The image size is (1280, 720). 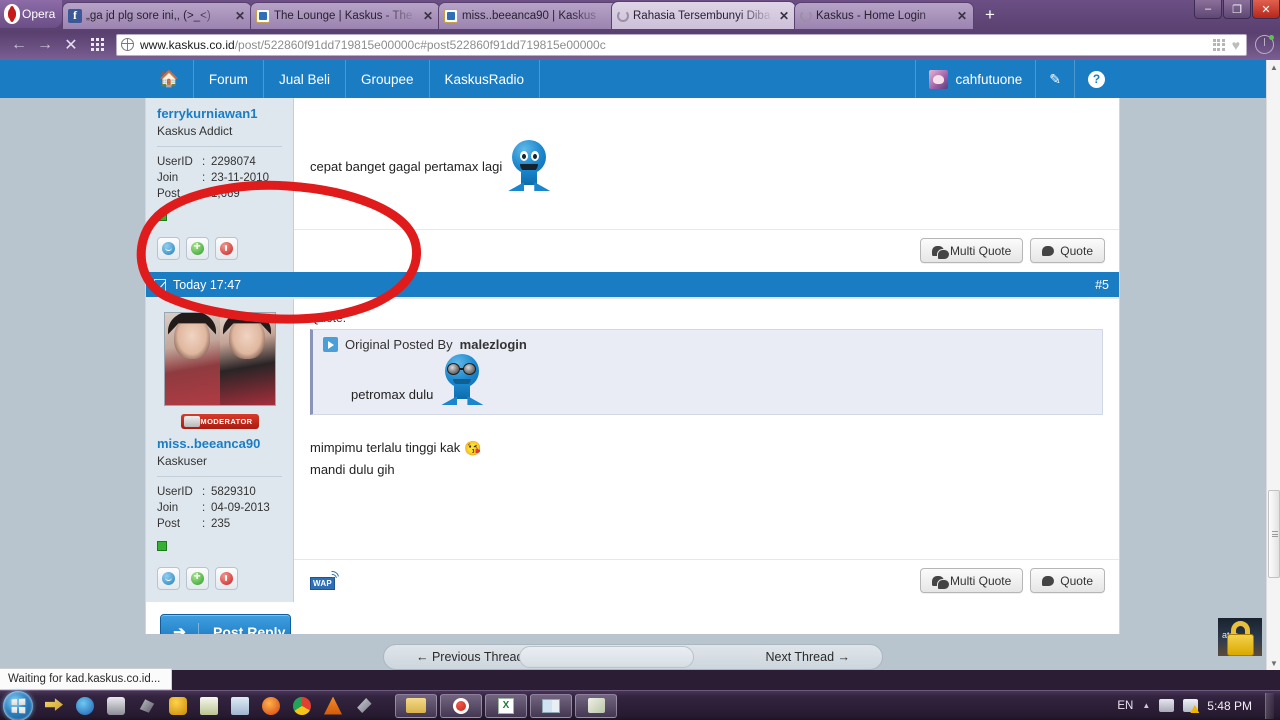 I want to click on action-center-warning-icon, so click(x=1191, y=706).